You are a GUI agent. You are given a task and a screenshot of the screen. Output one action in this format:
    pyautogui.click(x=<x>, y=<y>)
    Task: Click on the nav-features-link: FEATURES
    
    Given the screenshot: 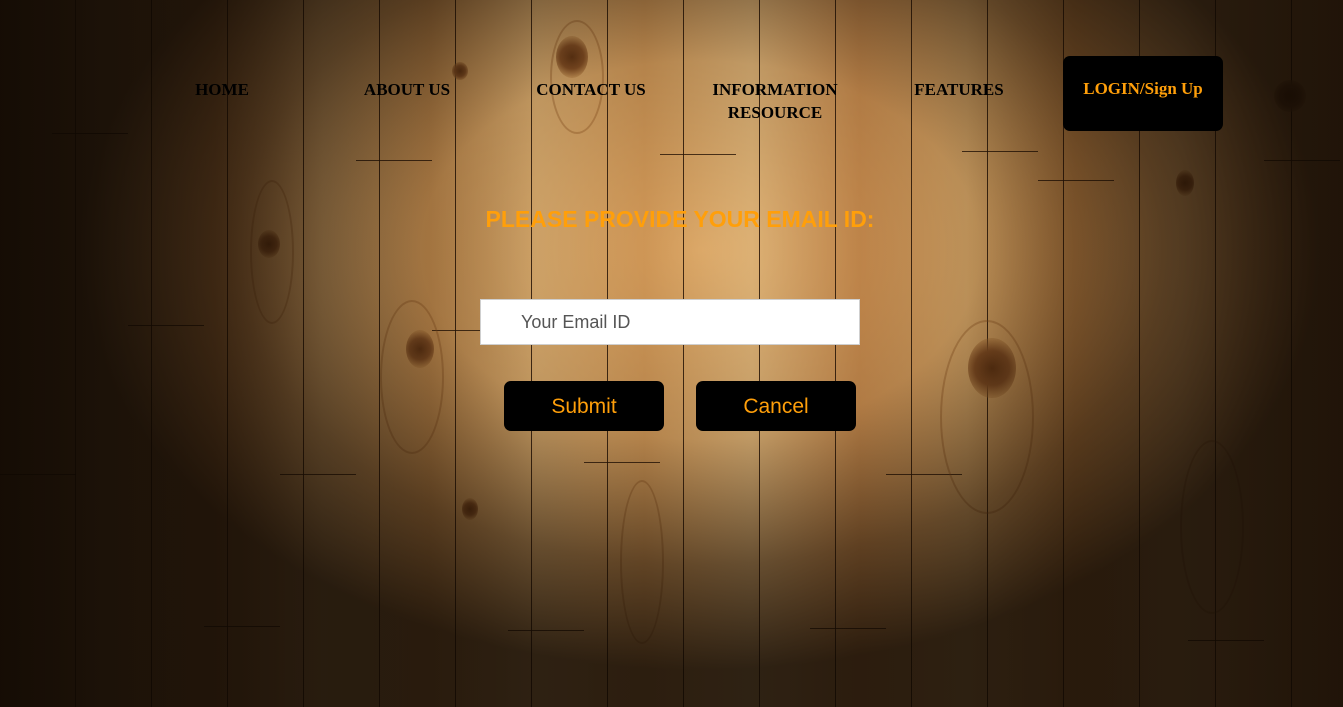 What is the action you would take?
    pyautogui.click(x=959, y=89)
    